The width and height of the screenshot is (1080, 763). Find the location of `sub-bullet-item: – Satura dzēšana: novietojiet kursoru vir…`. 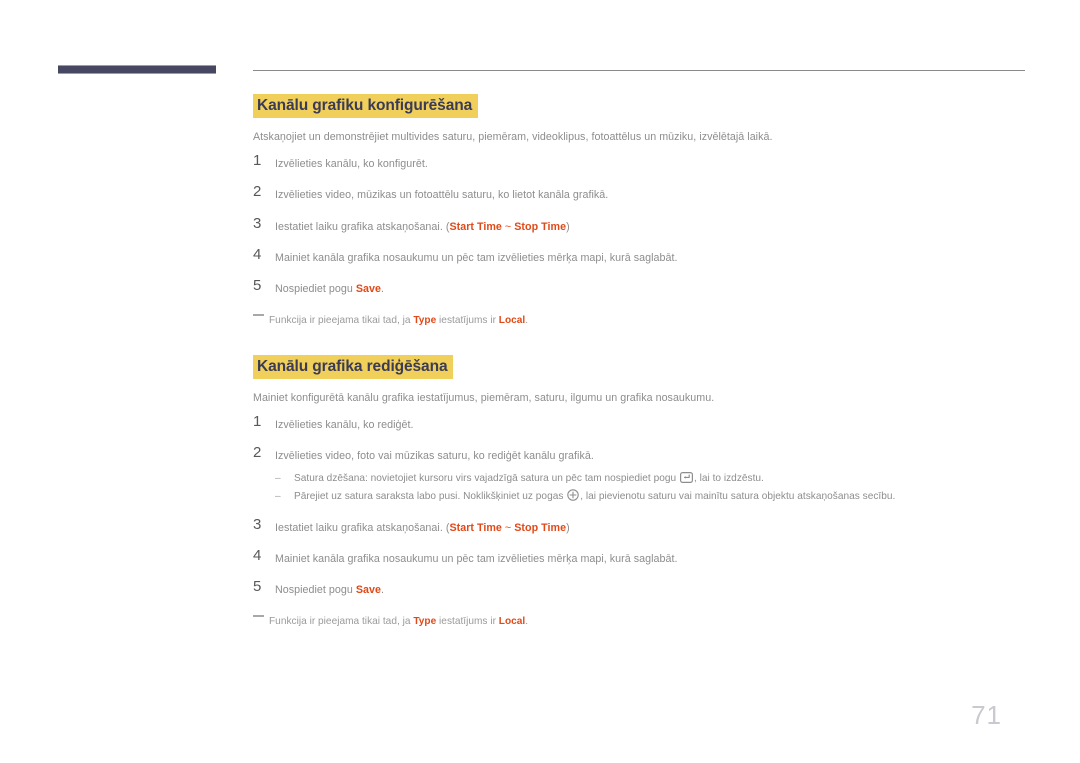

sub-bullet-item: – Satura dzēšana: novietojiet kursoru vir… is located at coordinates (650, 478).